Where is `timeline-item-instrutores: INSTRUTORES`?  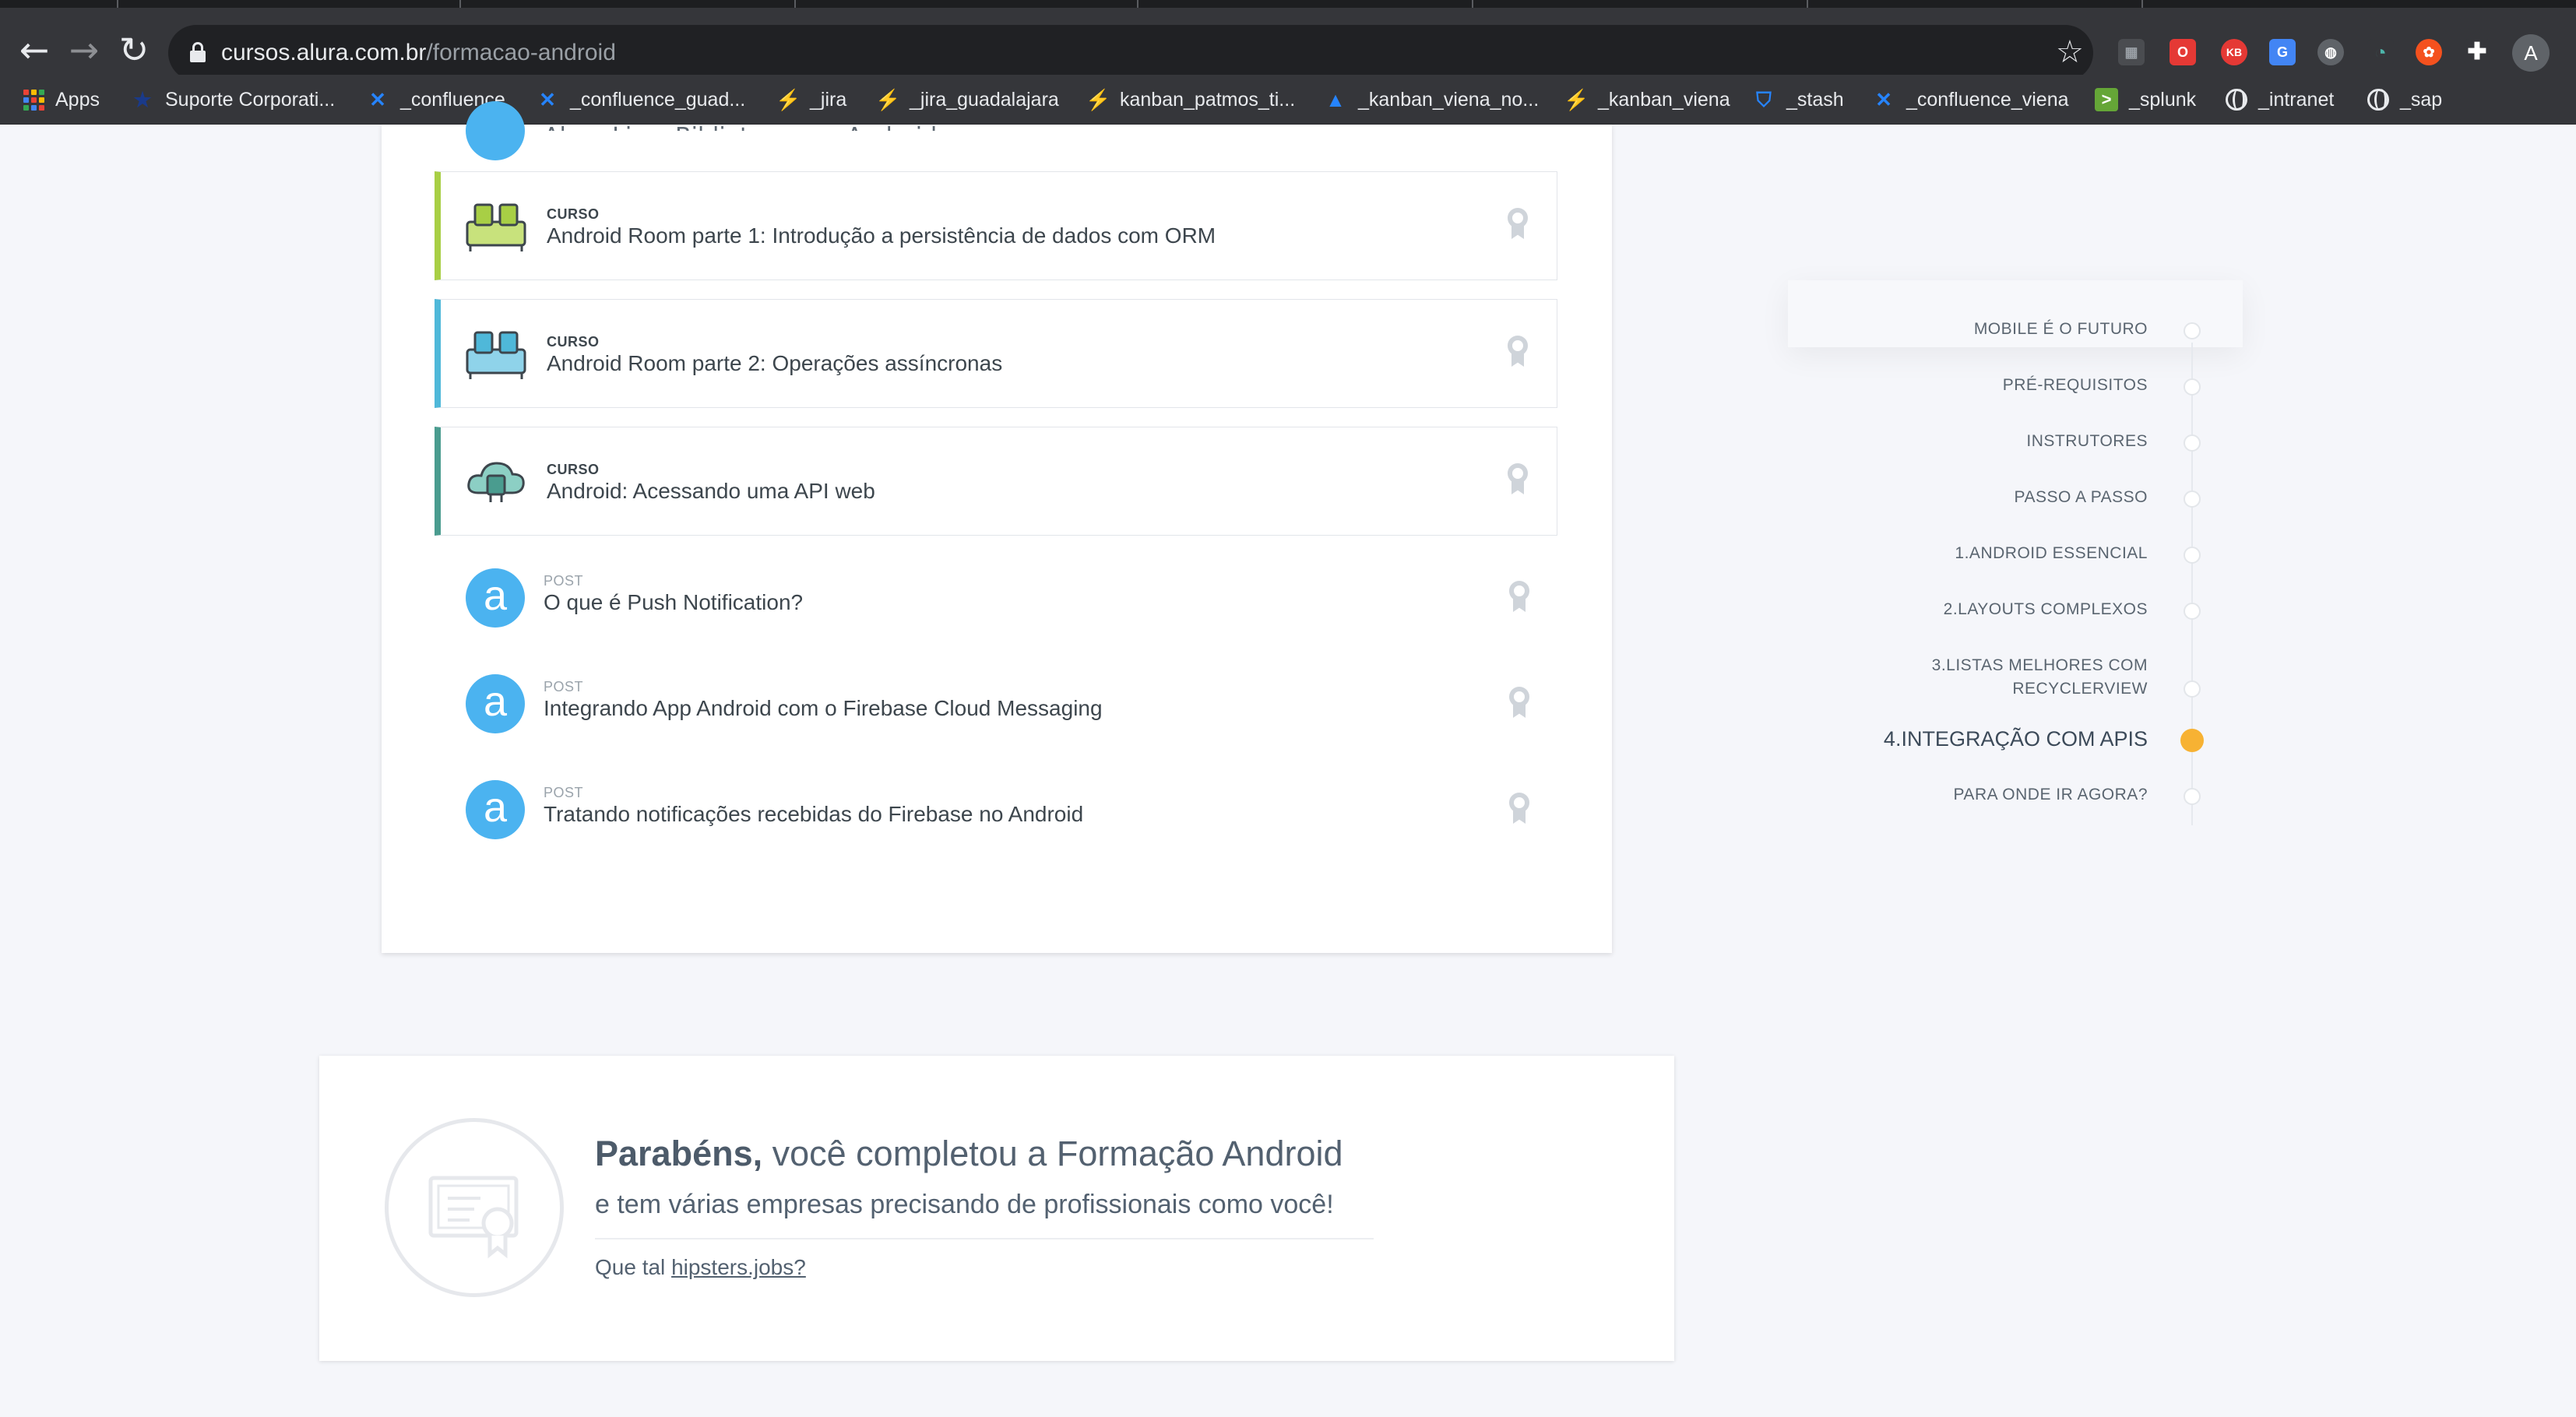 timeline-item-instrutores: INSTRUTORES is located at coordinates (2087, 441).